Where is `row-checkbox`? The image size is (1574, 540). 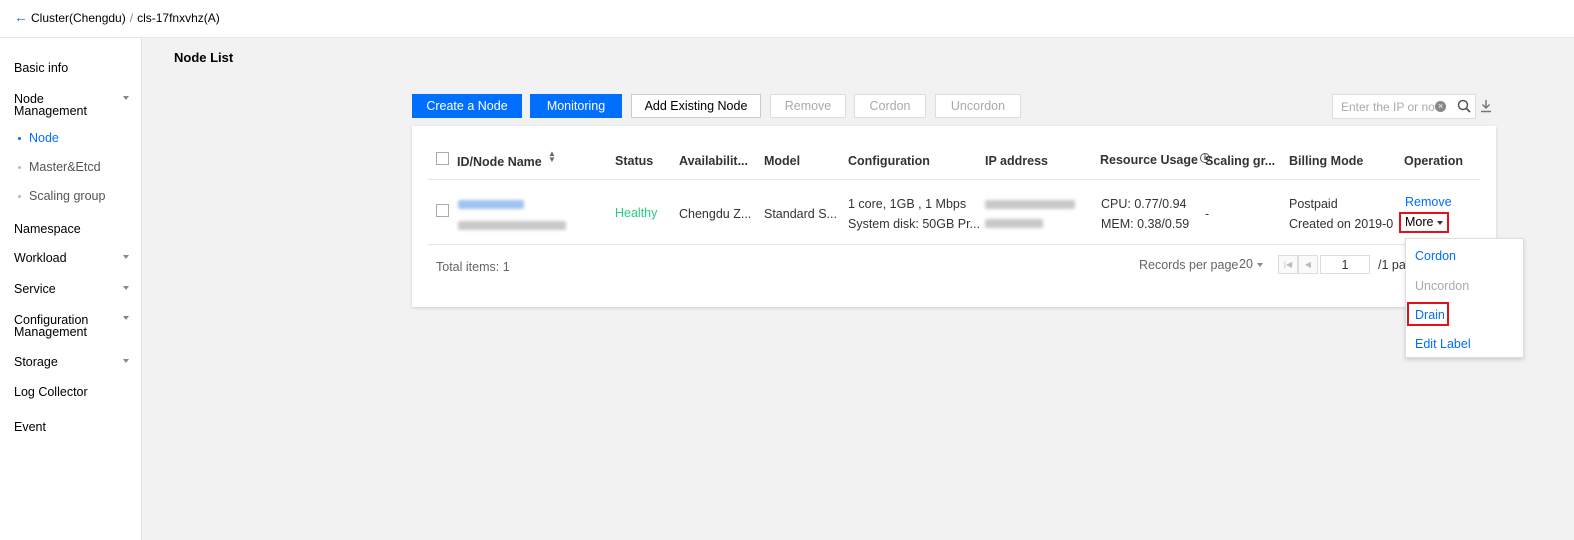
row-checkbox is located at coordinates (442, 210).